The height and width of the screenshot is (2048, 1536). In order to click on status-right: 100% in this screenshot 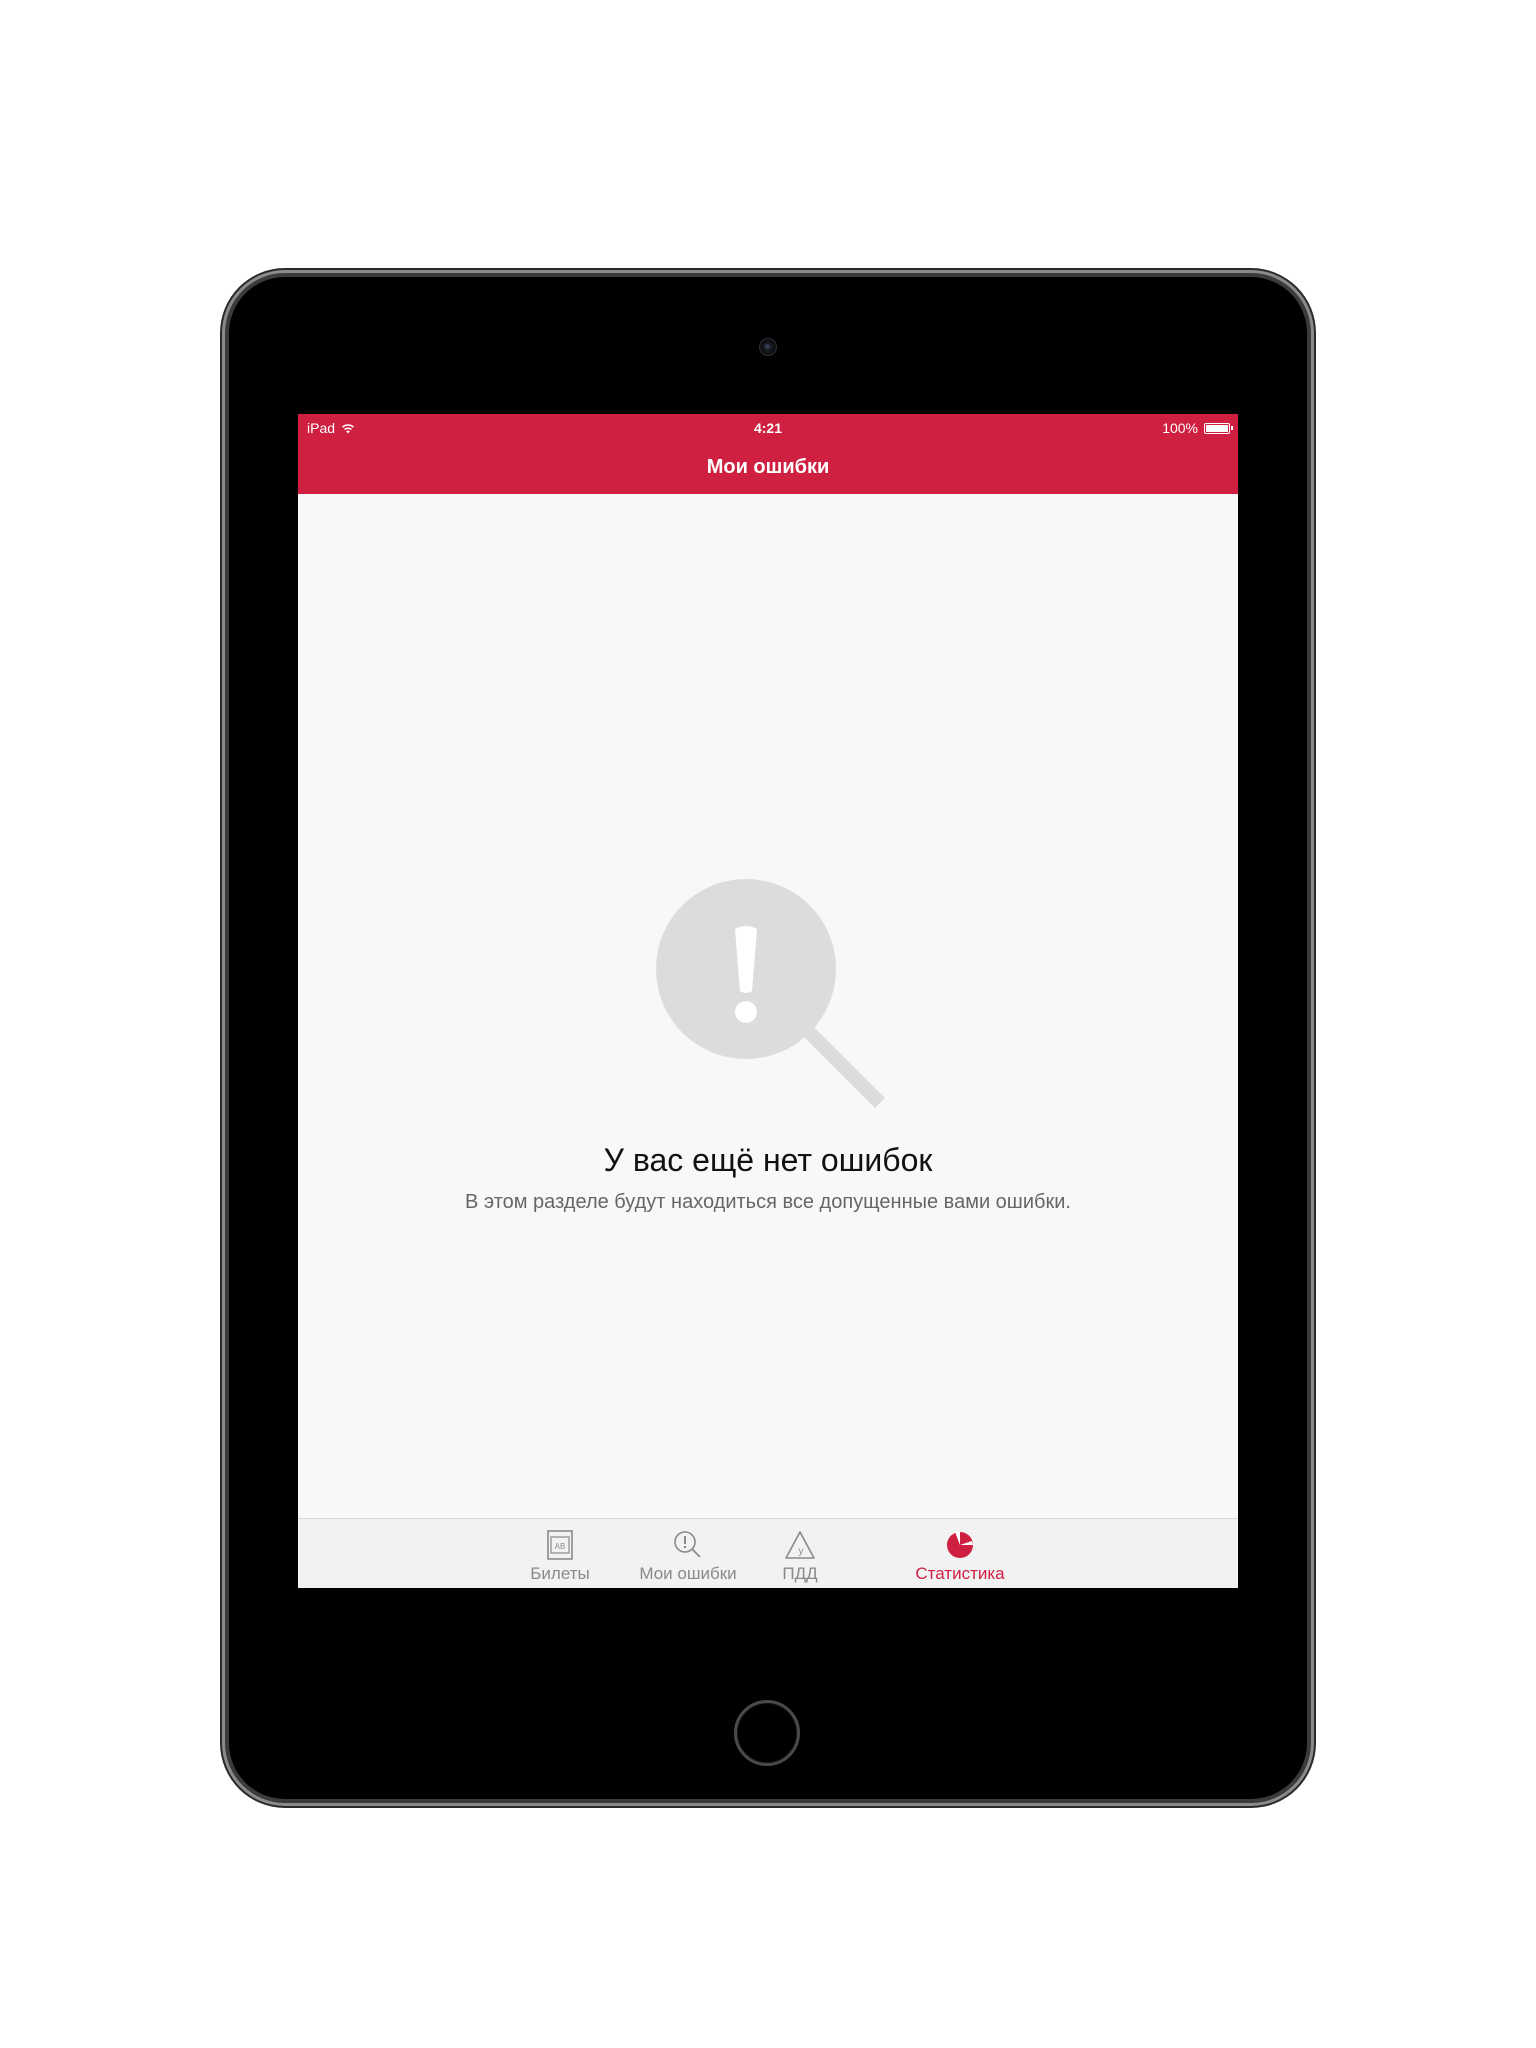, I will do `click(1197, 428)`.